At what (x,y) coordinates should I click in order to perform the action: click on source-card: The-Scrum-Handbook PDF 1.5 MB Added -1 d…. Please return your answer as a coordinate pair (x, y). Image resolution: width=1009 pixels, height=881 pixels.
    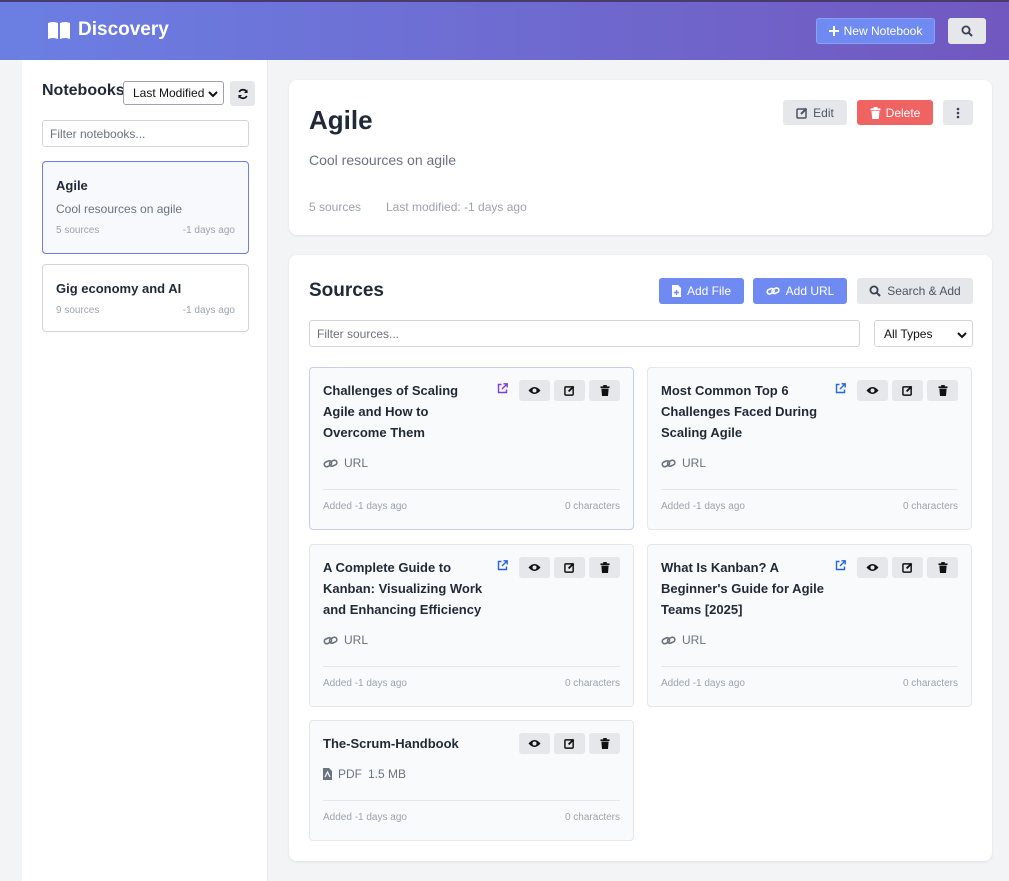
    Looking at the image, I should click on (471, 780).